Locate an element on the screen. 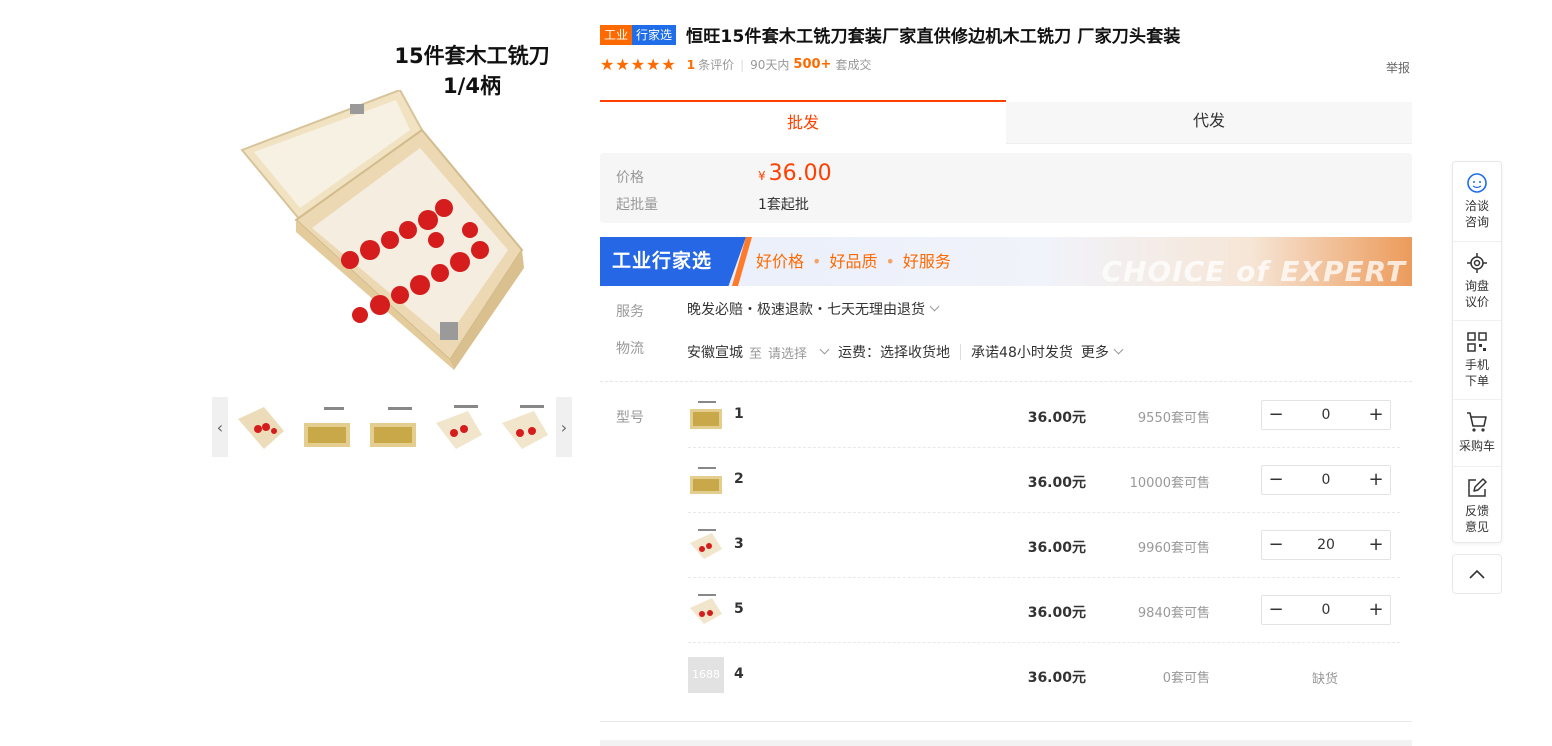 The image size is (1552, 746). price-label: 价格 is located at coordinates (630, 178).